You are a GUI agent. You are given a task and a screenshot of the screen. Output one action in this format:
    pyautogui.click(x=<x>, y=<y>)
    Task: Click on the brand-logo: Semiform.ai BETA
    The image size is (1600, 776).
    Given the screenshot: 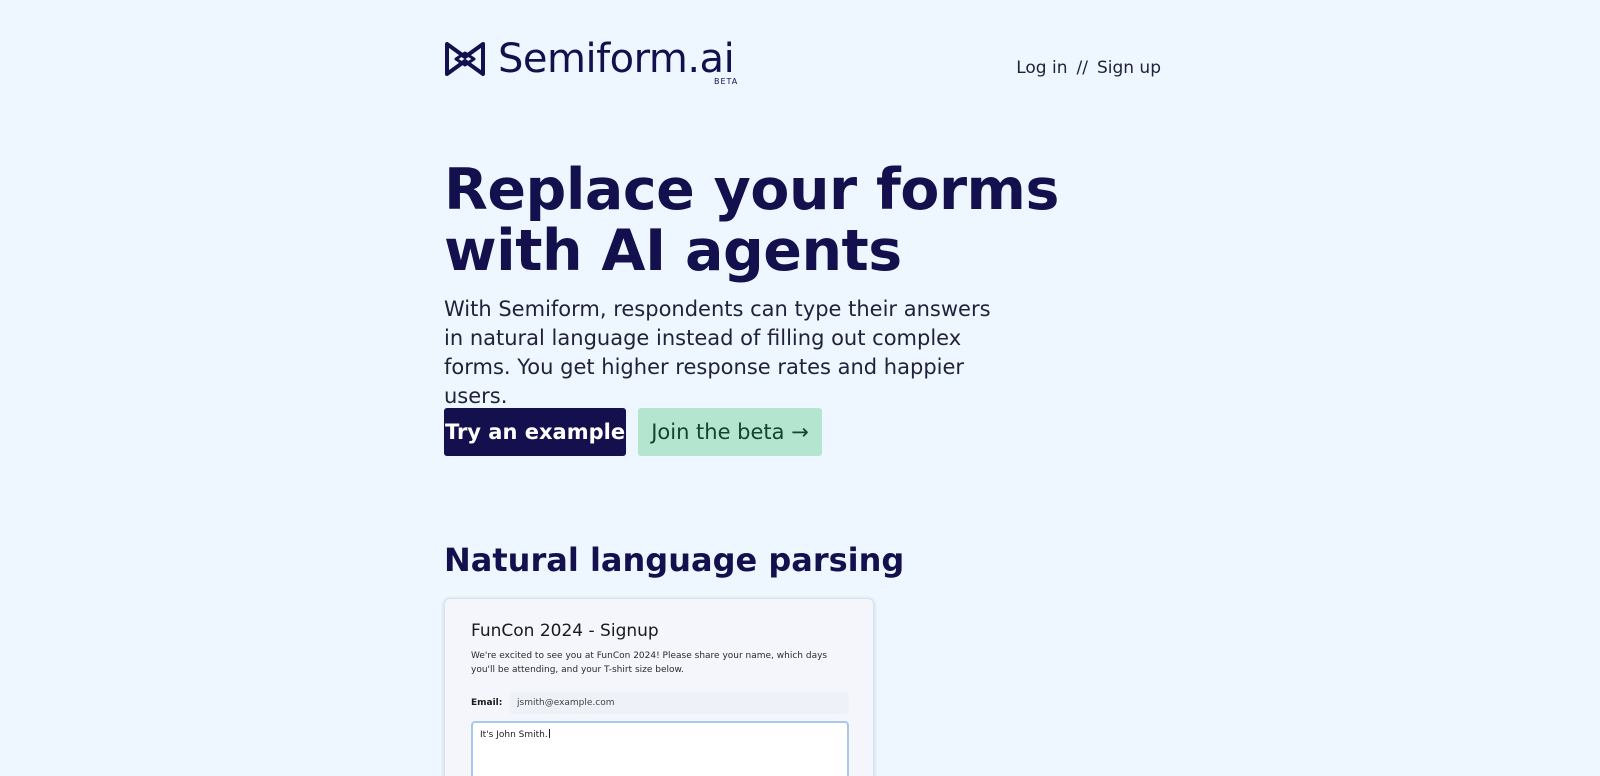 What is the action you would take?
    pyautogui.click(x=590, y=61)
    